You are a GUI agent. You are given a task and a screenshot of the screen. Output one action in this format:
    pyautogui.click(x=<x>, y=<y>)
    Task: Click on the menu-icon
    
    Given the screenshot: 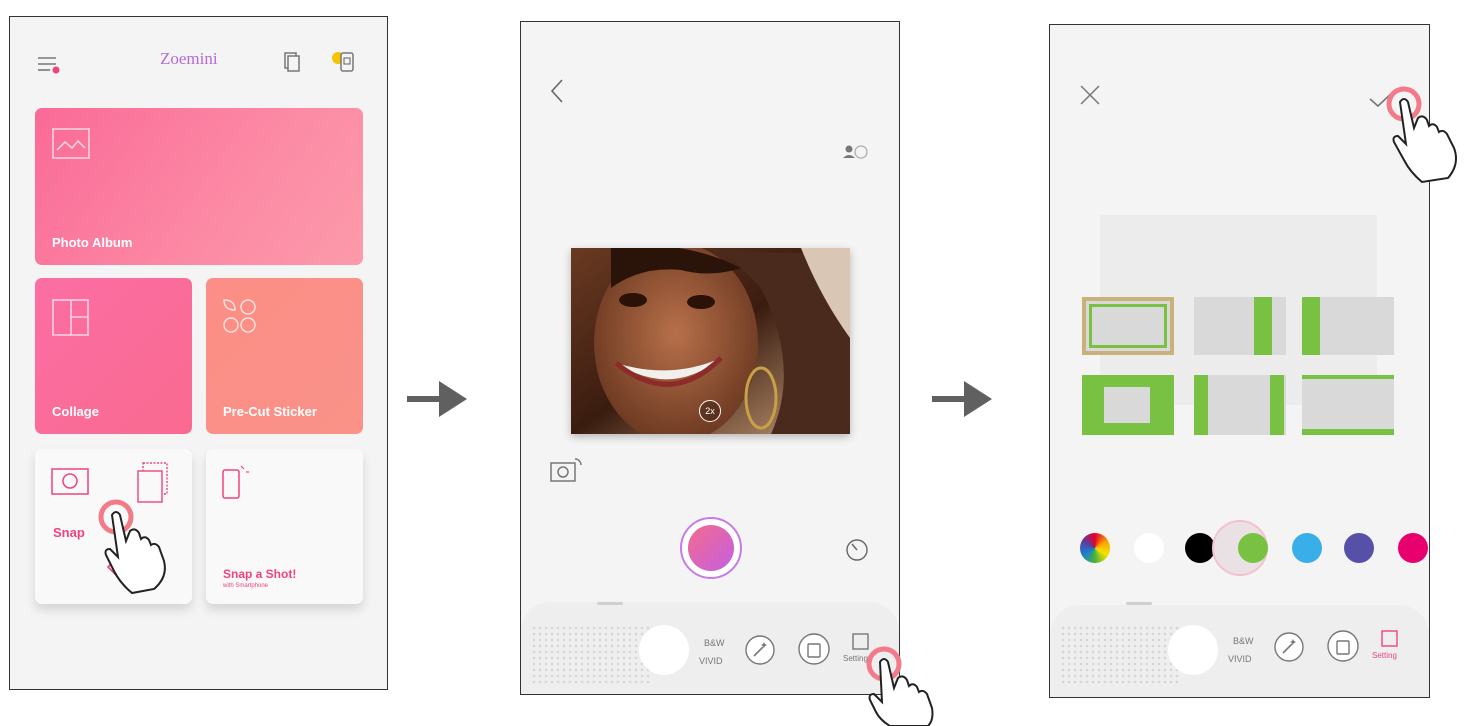 What is the action you would take?
    pyautogui.click(x=50, y=65)
    